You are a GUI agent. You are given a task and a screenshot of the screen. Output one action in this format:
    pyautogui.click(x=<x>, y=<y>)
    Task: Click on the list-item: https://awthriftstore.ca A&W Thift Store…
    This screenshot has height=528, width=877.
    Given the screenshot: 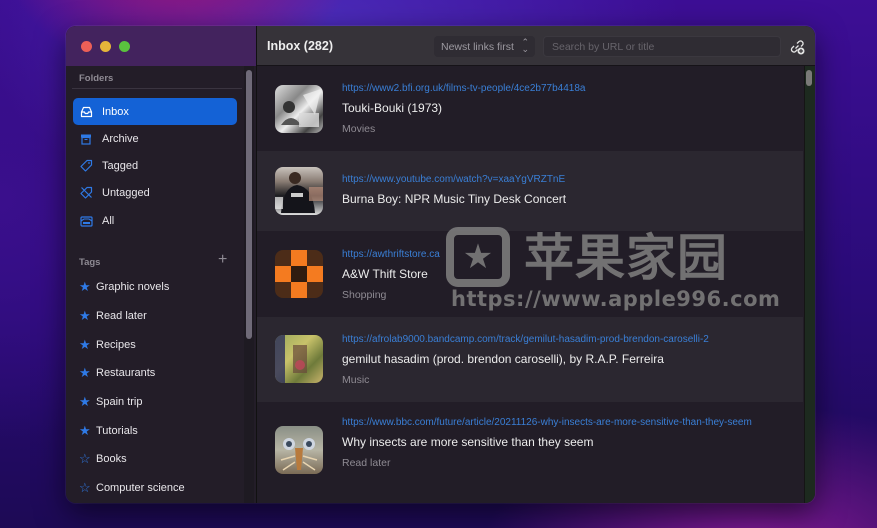 What is the action you would take?
    pyautogui.click(x=530, y=274)
    